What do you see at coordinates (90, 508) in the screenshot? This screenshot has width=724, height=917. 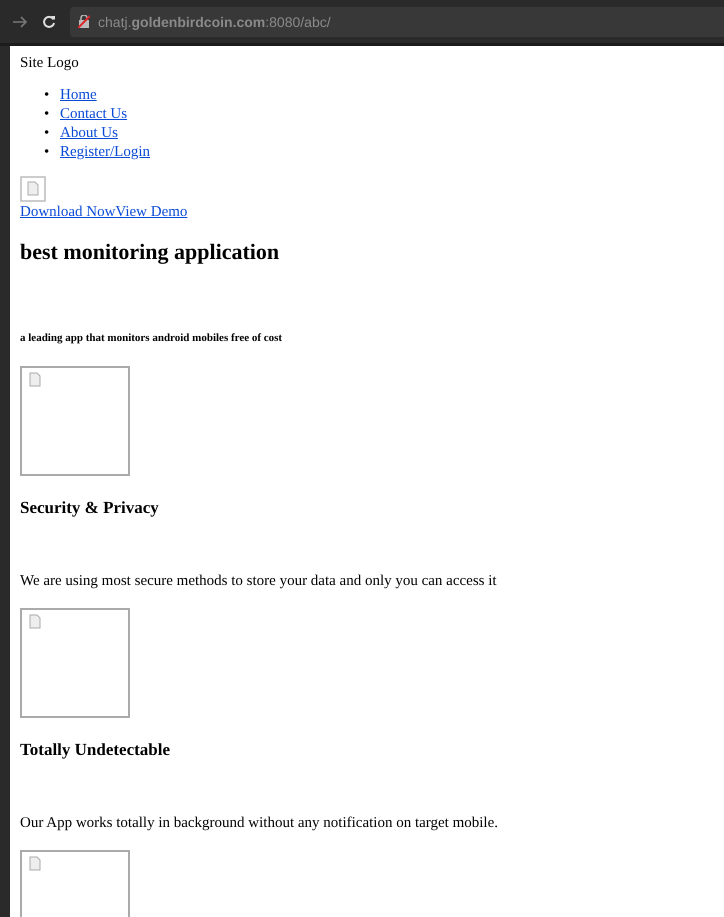 I see `feature-title: Security & Privacy` at bounding box center [90, 508].